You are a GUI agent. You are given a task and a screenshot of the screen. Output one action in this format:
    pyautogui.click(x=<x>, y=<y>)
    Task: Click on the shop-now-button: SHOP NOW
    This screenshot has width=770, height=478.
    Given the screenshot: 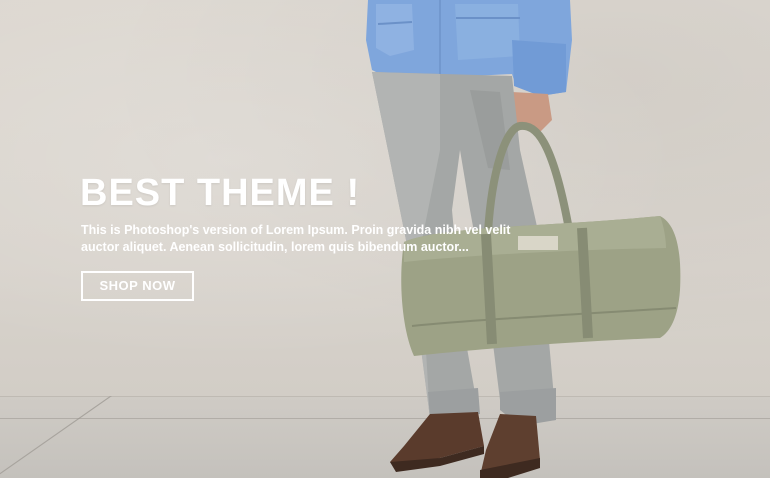 What is the action you would take?
    pyautogui.click(x=137, y=286)
    